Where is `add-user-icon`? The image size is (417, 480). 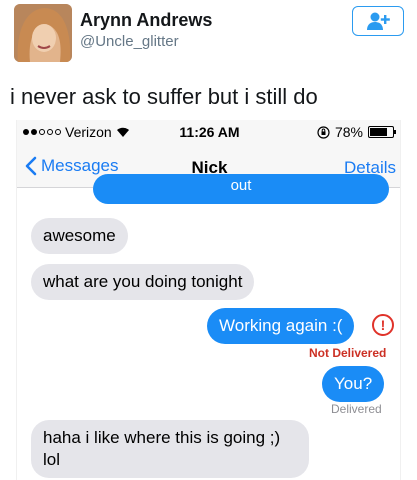 add-user-icon is located at coordinates (378, 21).